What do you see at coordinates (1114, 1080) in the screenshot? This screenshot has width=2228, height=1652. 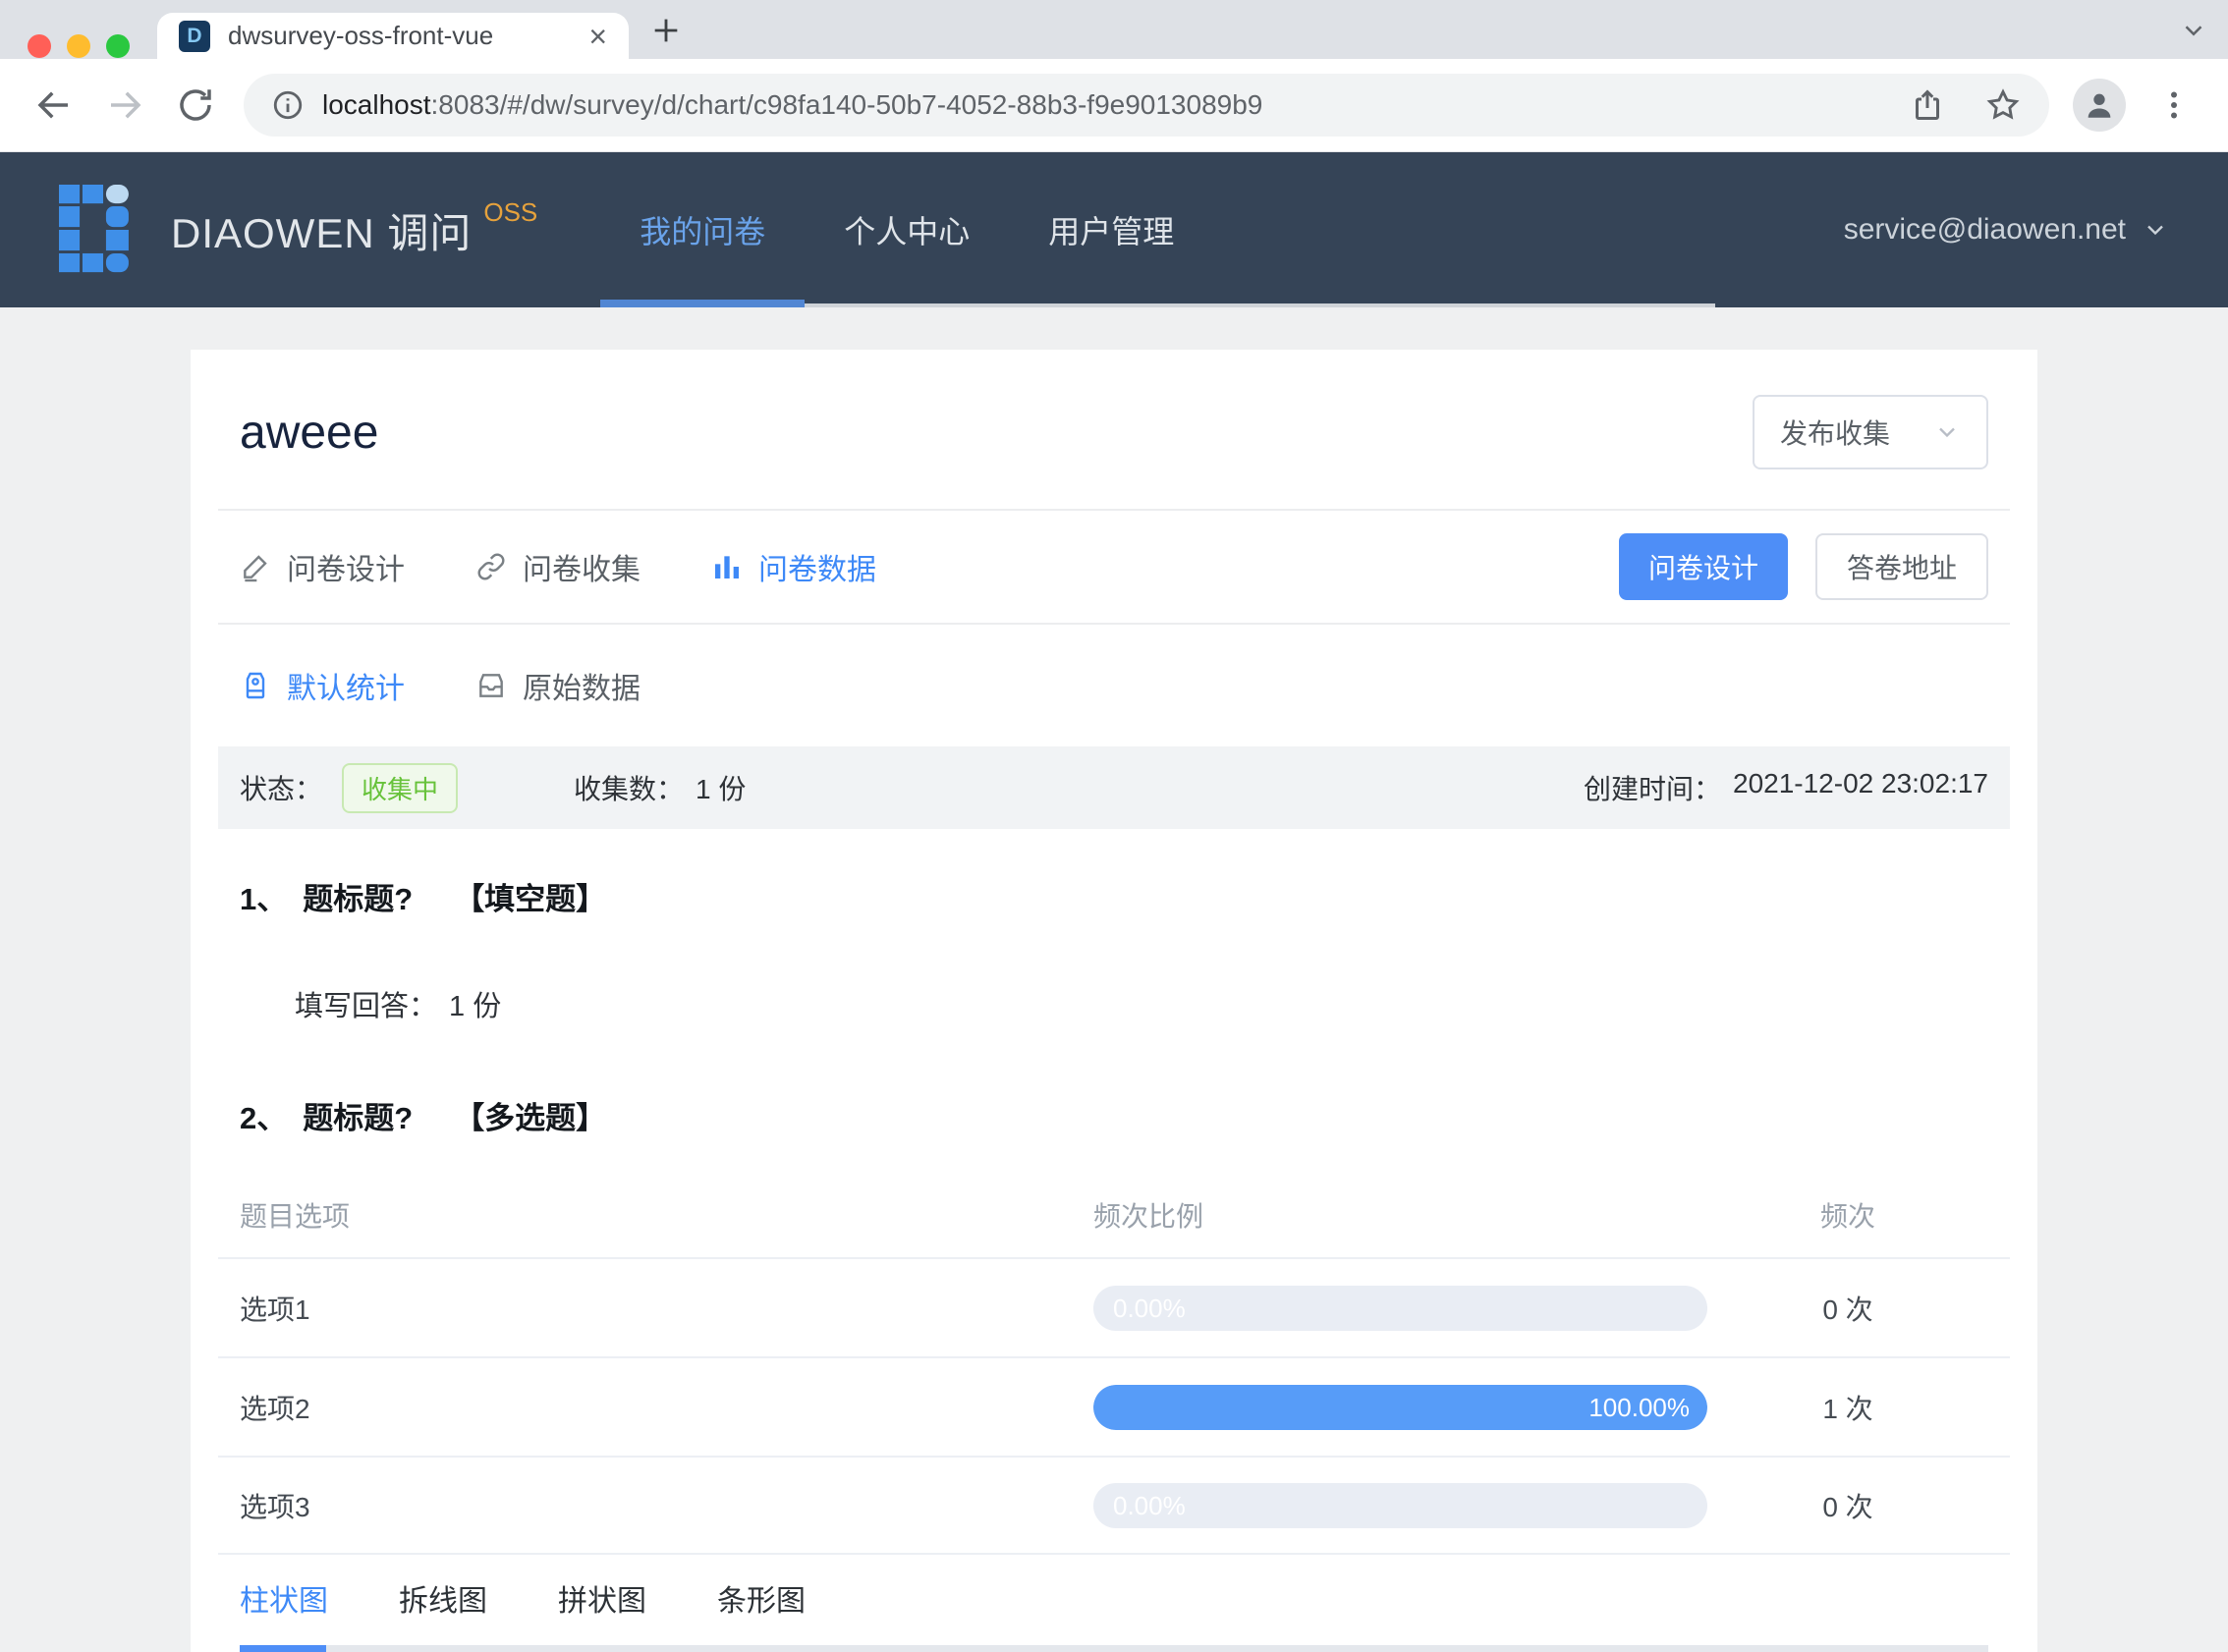 I see `question-2-title: 2、 题标题? 【多选题】` at bounding box center [1114, 1080].